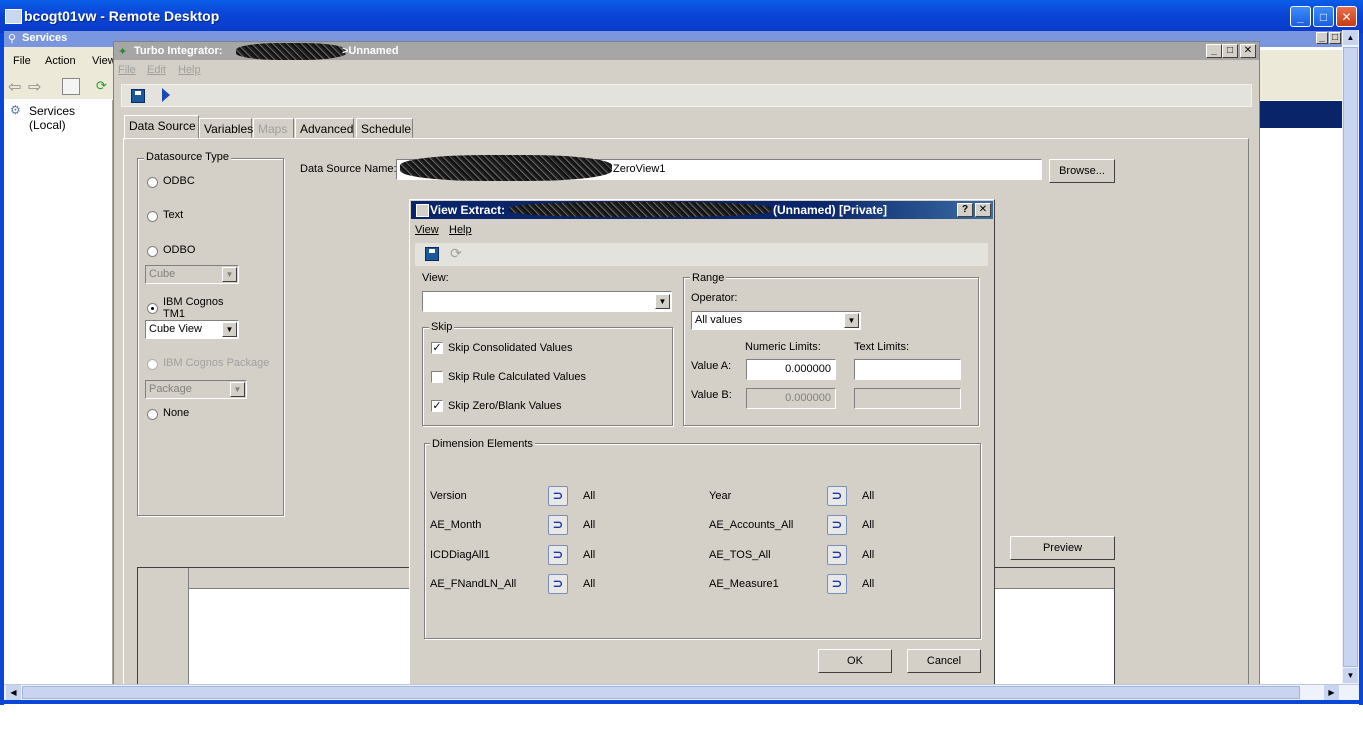 The width and height of the screenshot is (1363, 750). What do you see at coordinates (1331, 692) in the screenshot?
I see `scroll-right-arrow-icon: ▶` at bounding box center [1331, 692].